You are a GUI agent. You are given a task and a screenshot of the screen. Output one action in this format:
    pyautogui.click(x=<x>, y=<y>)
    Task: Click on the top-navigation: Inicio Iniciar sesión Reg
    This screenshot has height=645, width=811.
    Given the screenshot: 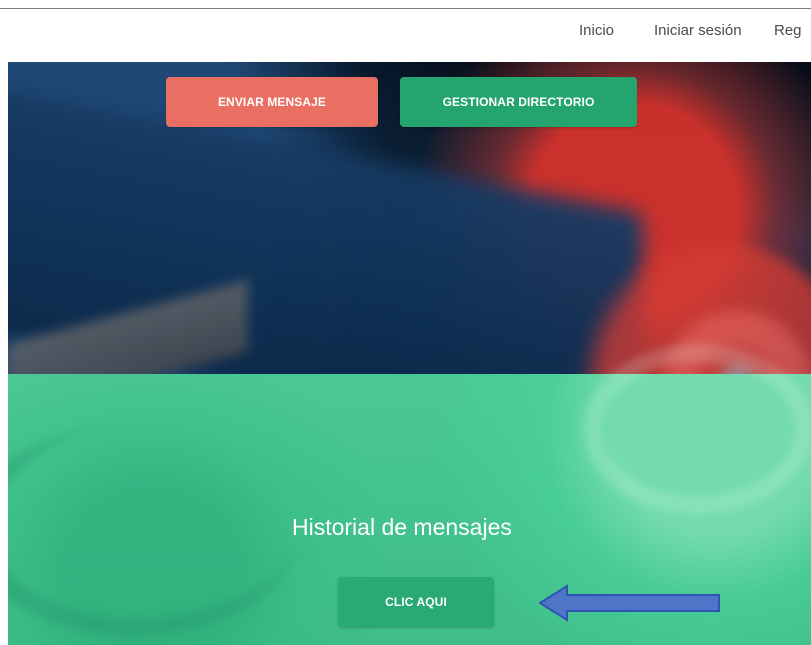 What is the action you would take?
    pyautogui.click(x=405, y=28)
    